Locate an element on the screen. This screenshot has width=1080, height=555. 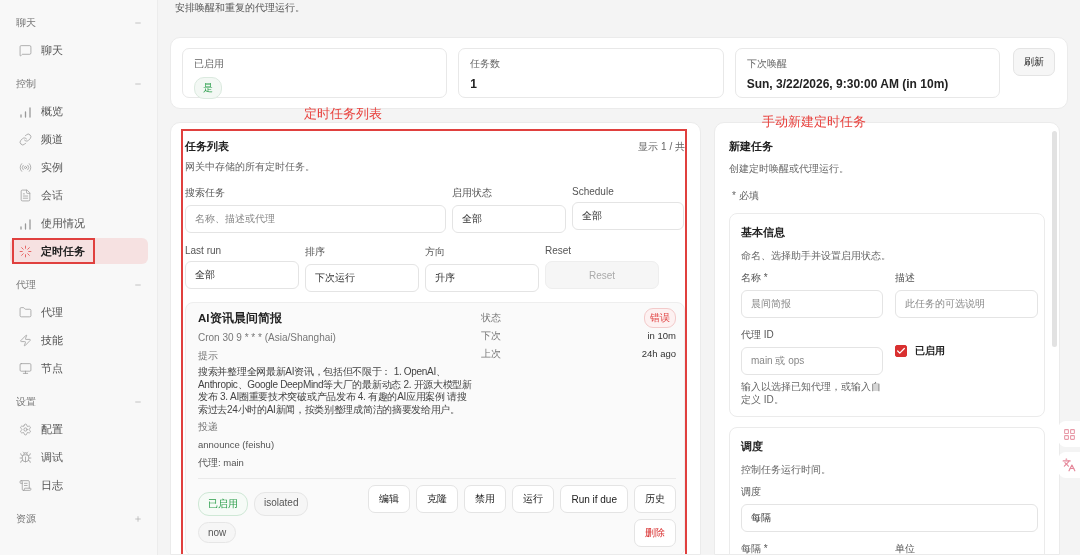
folder-icon is located at coordinates (25, 312).